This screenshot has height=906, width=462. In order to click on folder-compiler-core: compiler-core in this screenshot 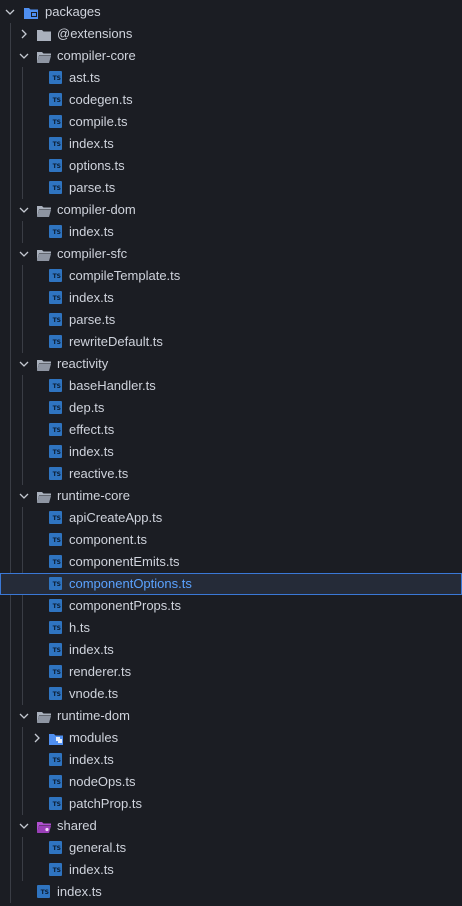, I will do `click(231, 56)`.